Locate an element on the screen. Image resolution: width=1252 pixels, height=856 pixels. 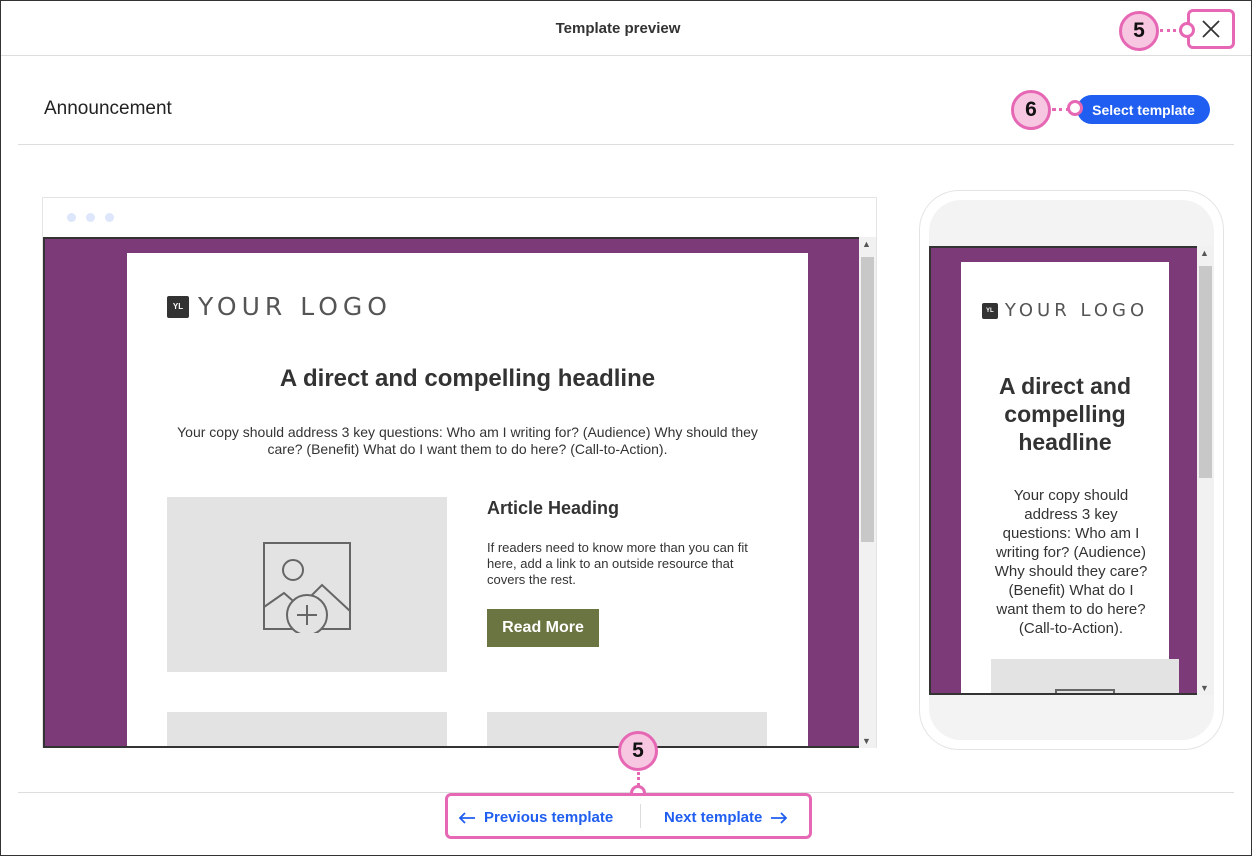
image-icon is located at coordinates (1085, 691).